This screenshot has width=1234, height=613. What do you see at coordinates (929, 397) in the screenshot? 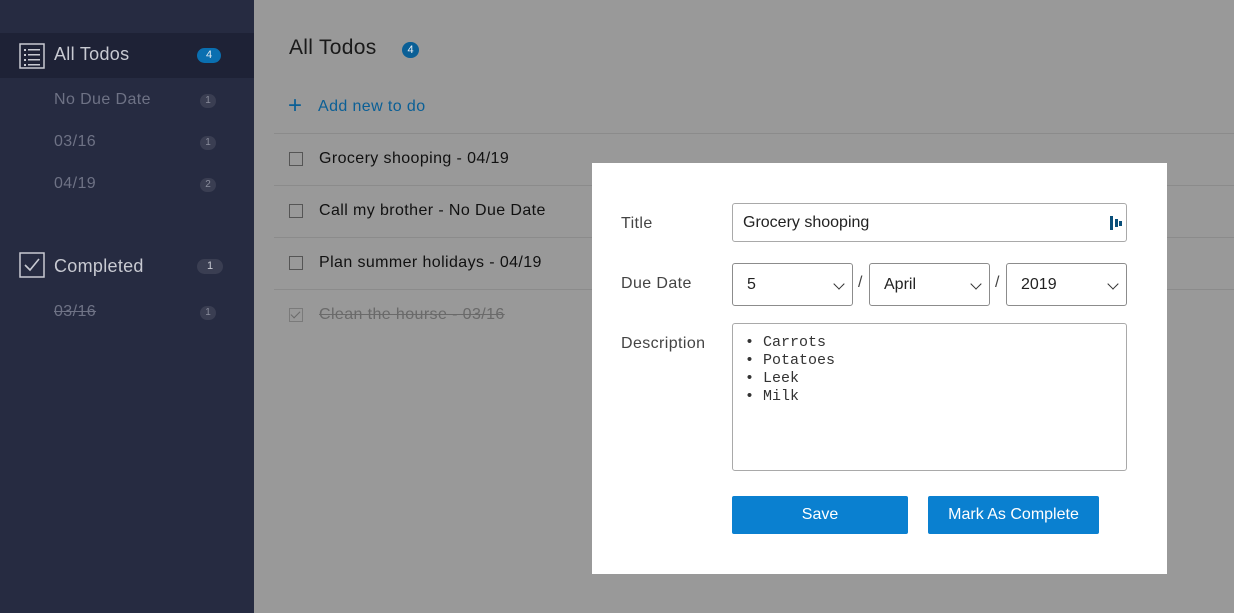
I see `description-textarea: • Carrots • Potatoes • Leek • Milk` at bounding box center [929, 397].